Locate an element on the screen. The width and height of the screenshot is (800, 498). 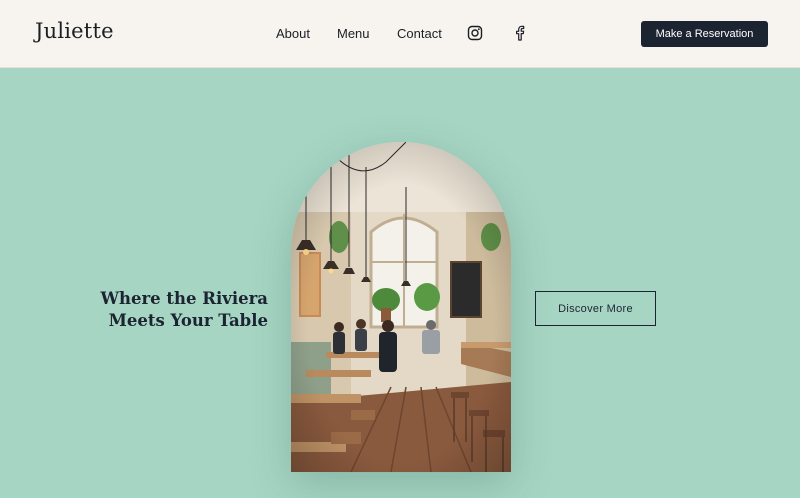
make-reservation-button: Make a Reservation is located at coordinates (704, 34).